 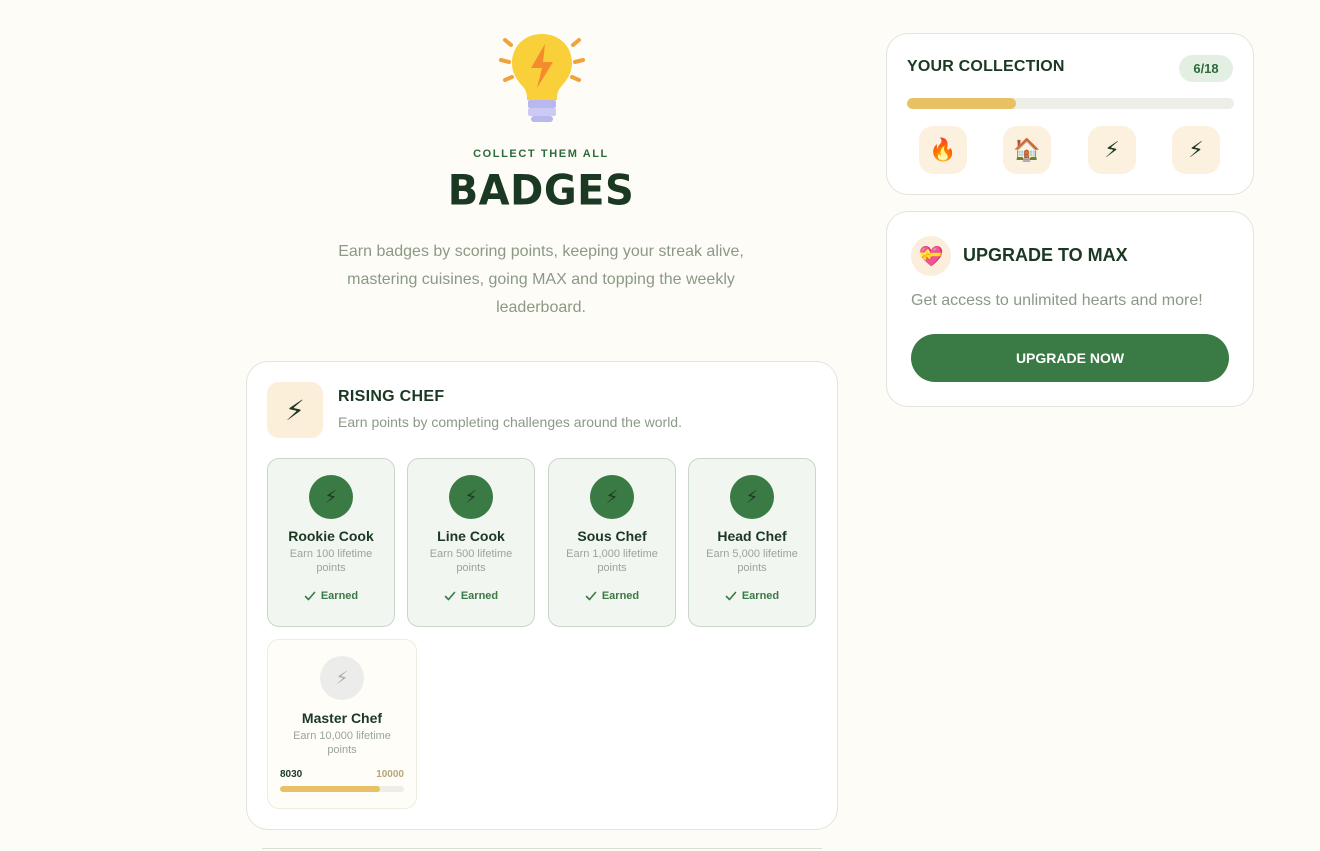 I want to click on eyebrow-text: COLLECT THEM ALL, so click(x=541, y=154).